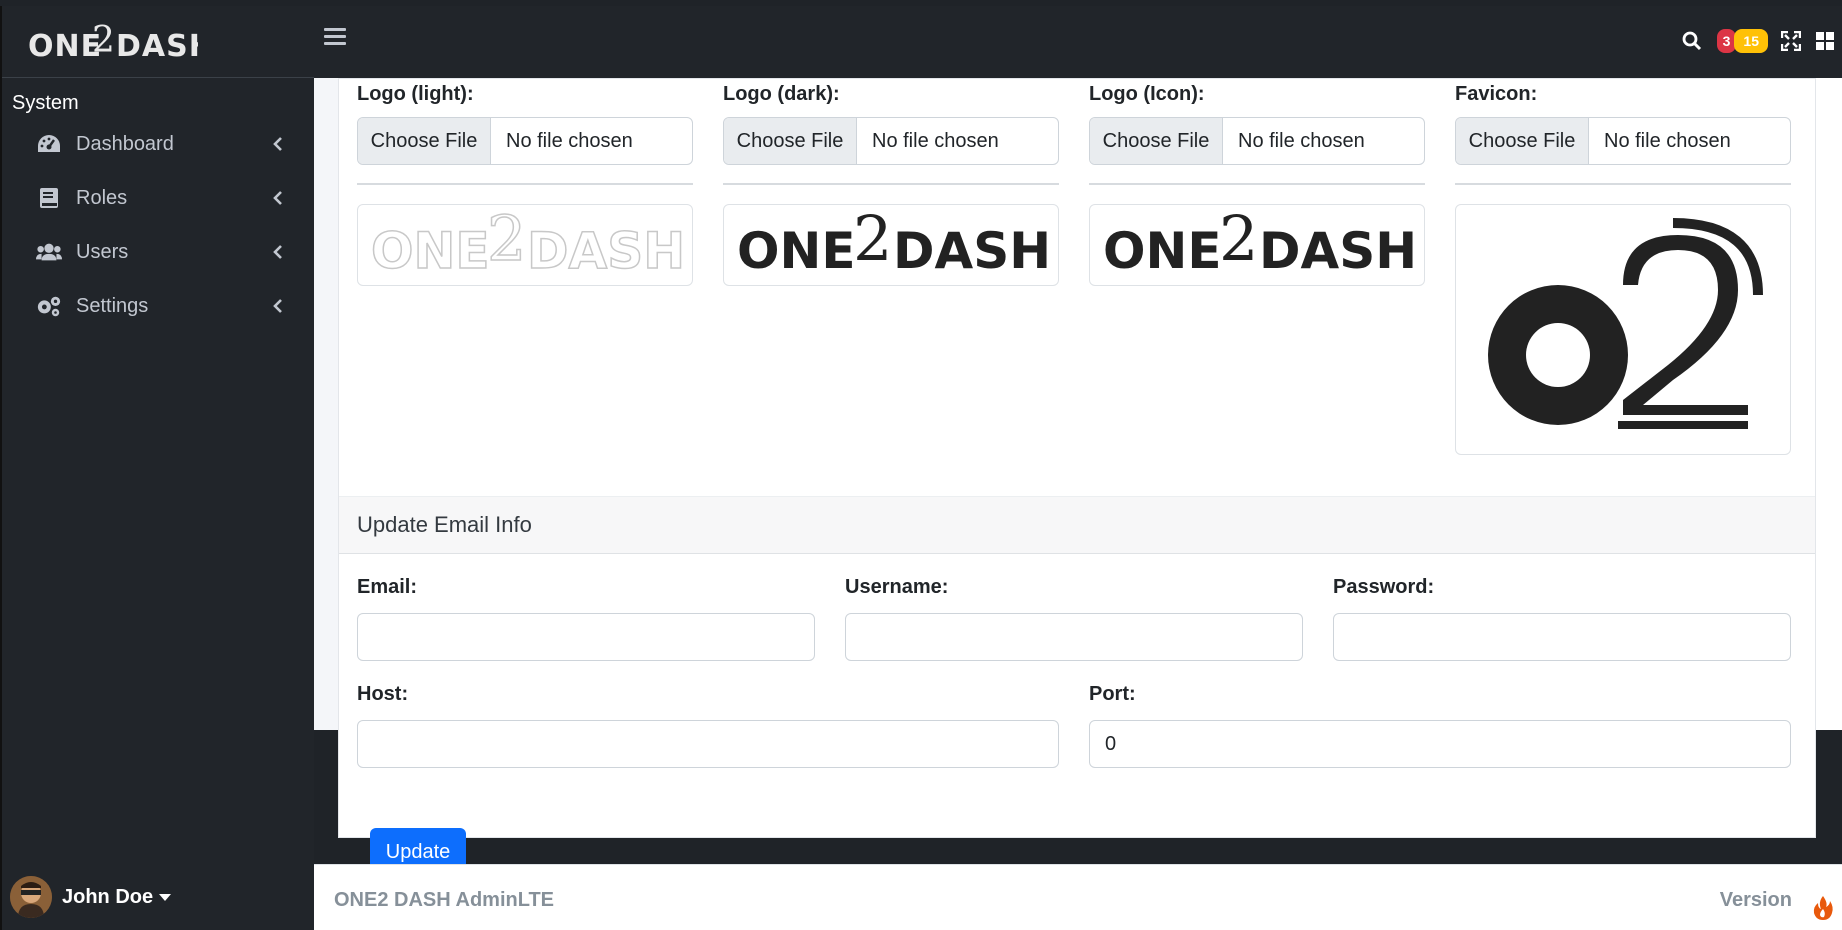 This screenshot has height=930, width=1842. What do you see at coordinates (49, 198) in the screenshot?
I see `book-icon` at bounding box center [49, 198].